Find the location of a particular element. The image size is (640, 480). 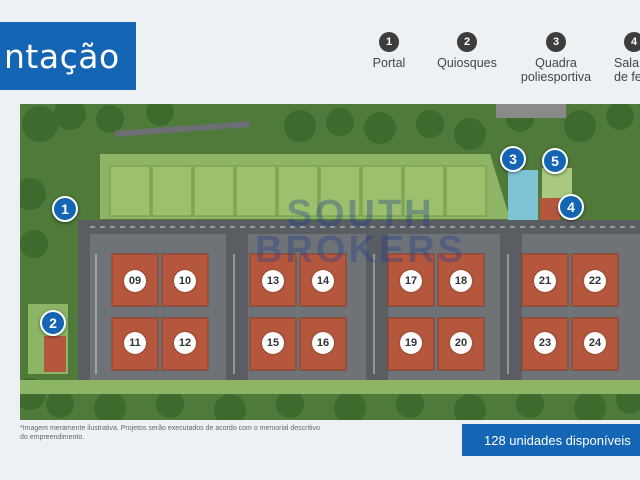

map-pin-quadra: 3 is located at coordinates (513, 159).